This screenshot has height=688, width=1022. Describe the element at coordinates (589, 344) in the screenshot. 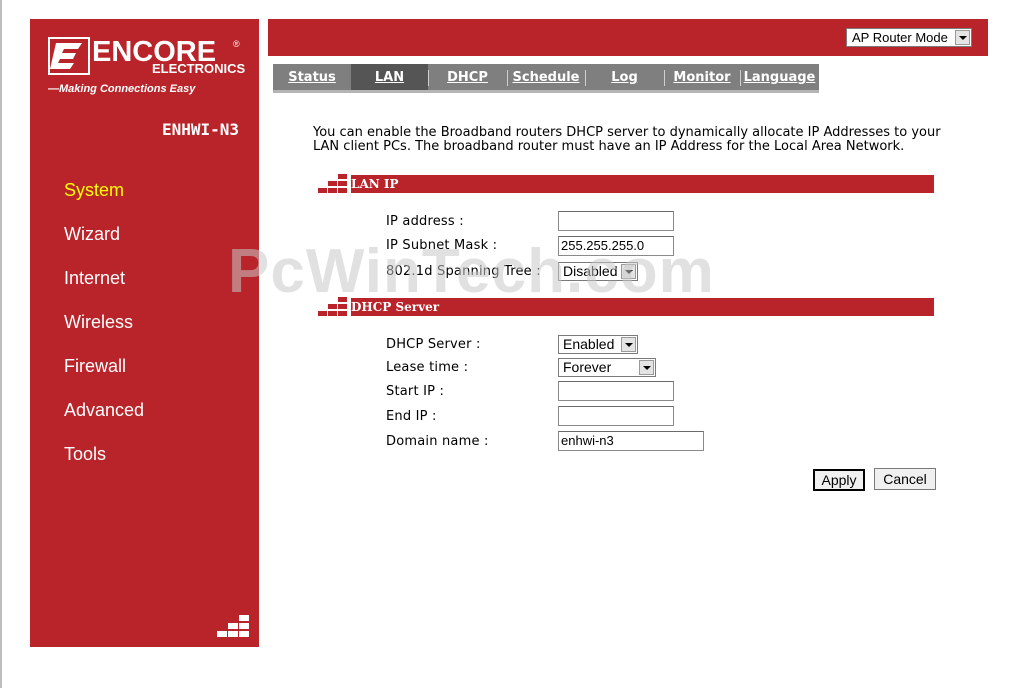

I see `dhcp-server-value: Enabled` at that location.